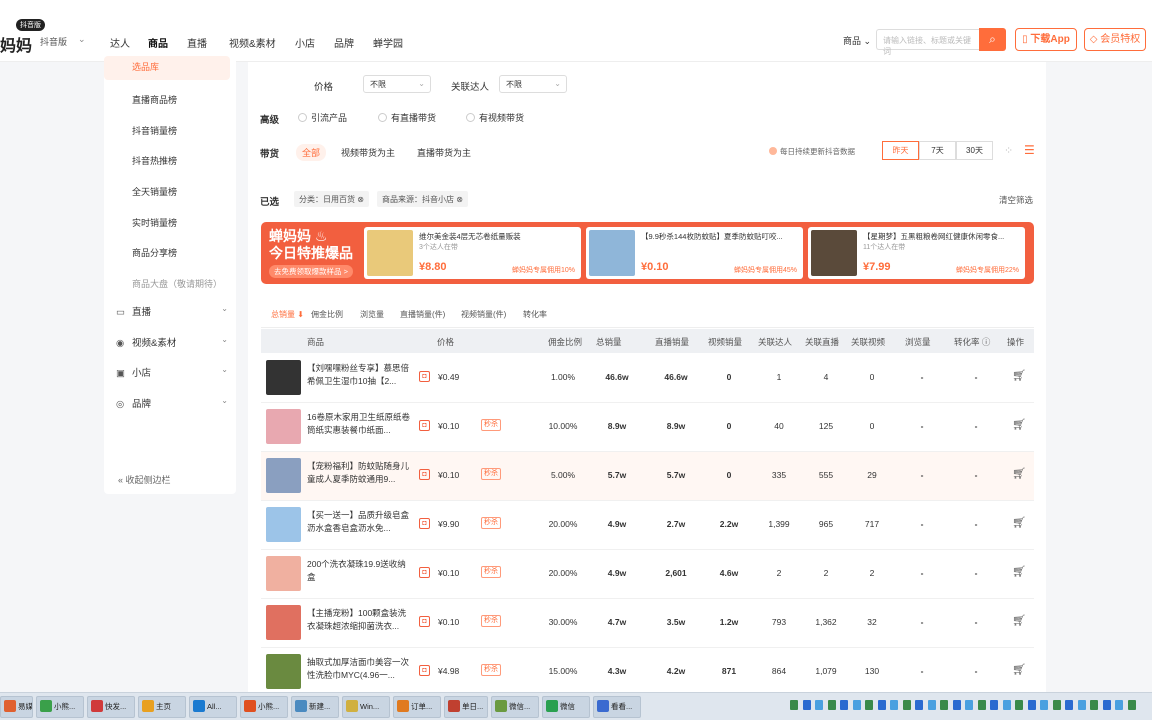 This screenshot has height=720, width=1152. I want to click on sidebar-item-douyin-sales: 抖音销量榜, so click(154, 130).